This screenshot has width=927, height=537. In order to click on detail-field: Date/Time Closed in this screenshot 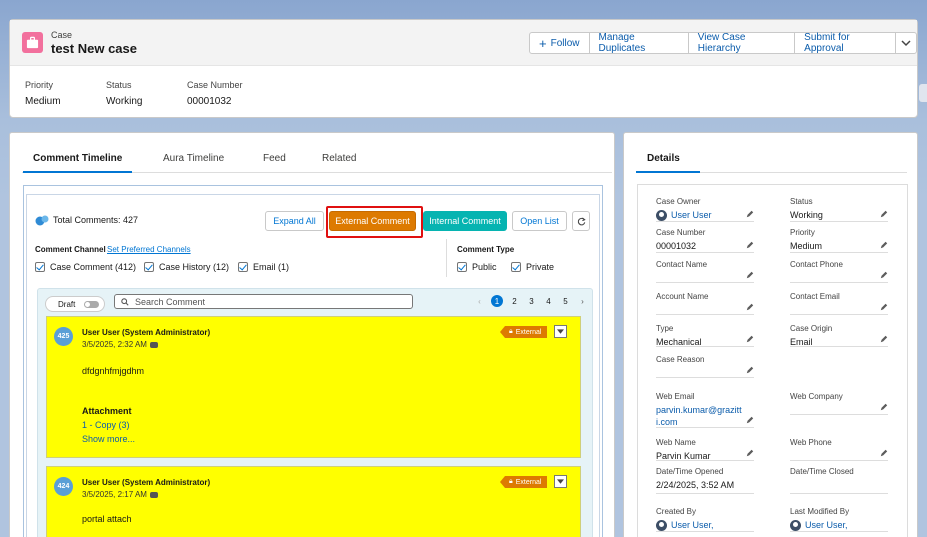, I will do `click(839, 480)`.